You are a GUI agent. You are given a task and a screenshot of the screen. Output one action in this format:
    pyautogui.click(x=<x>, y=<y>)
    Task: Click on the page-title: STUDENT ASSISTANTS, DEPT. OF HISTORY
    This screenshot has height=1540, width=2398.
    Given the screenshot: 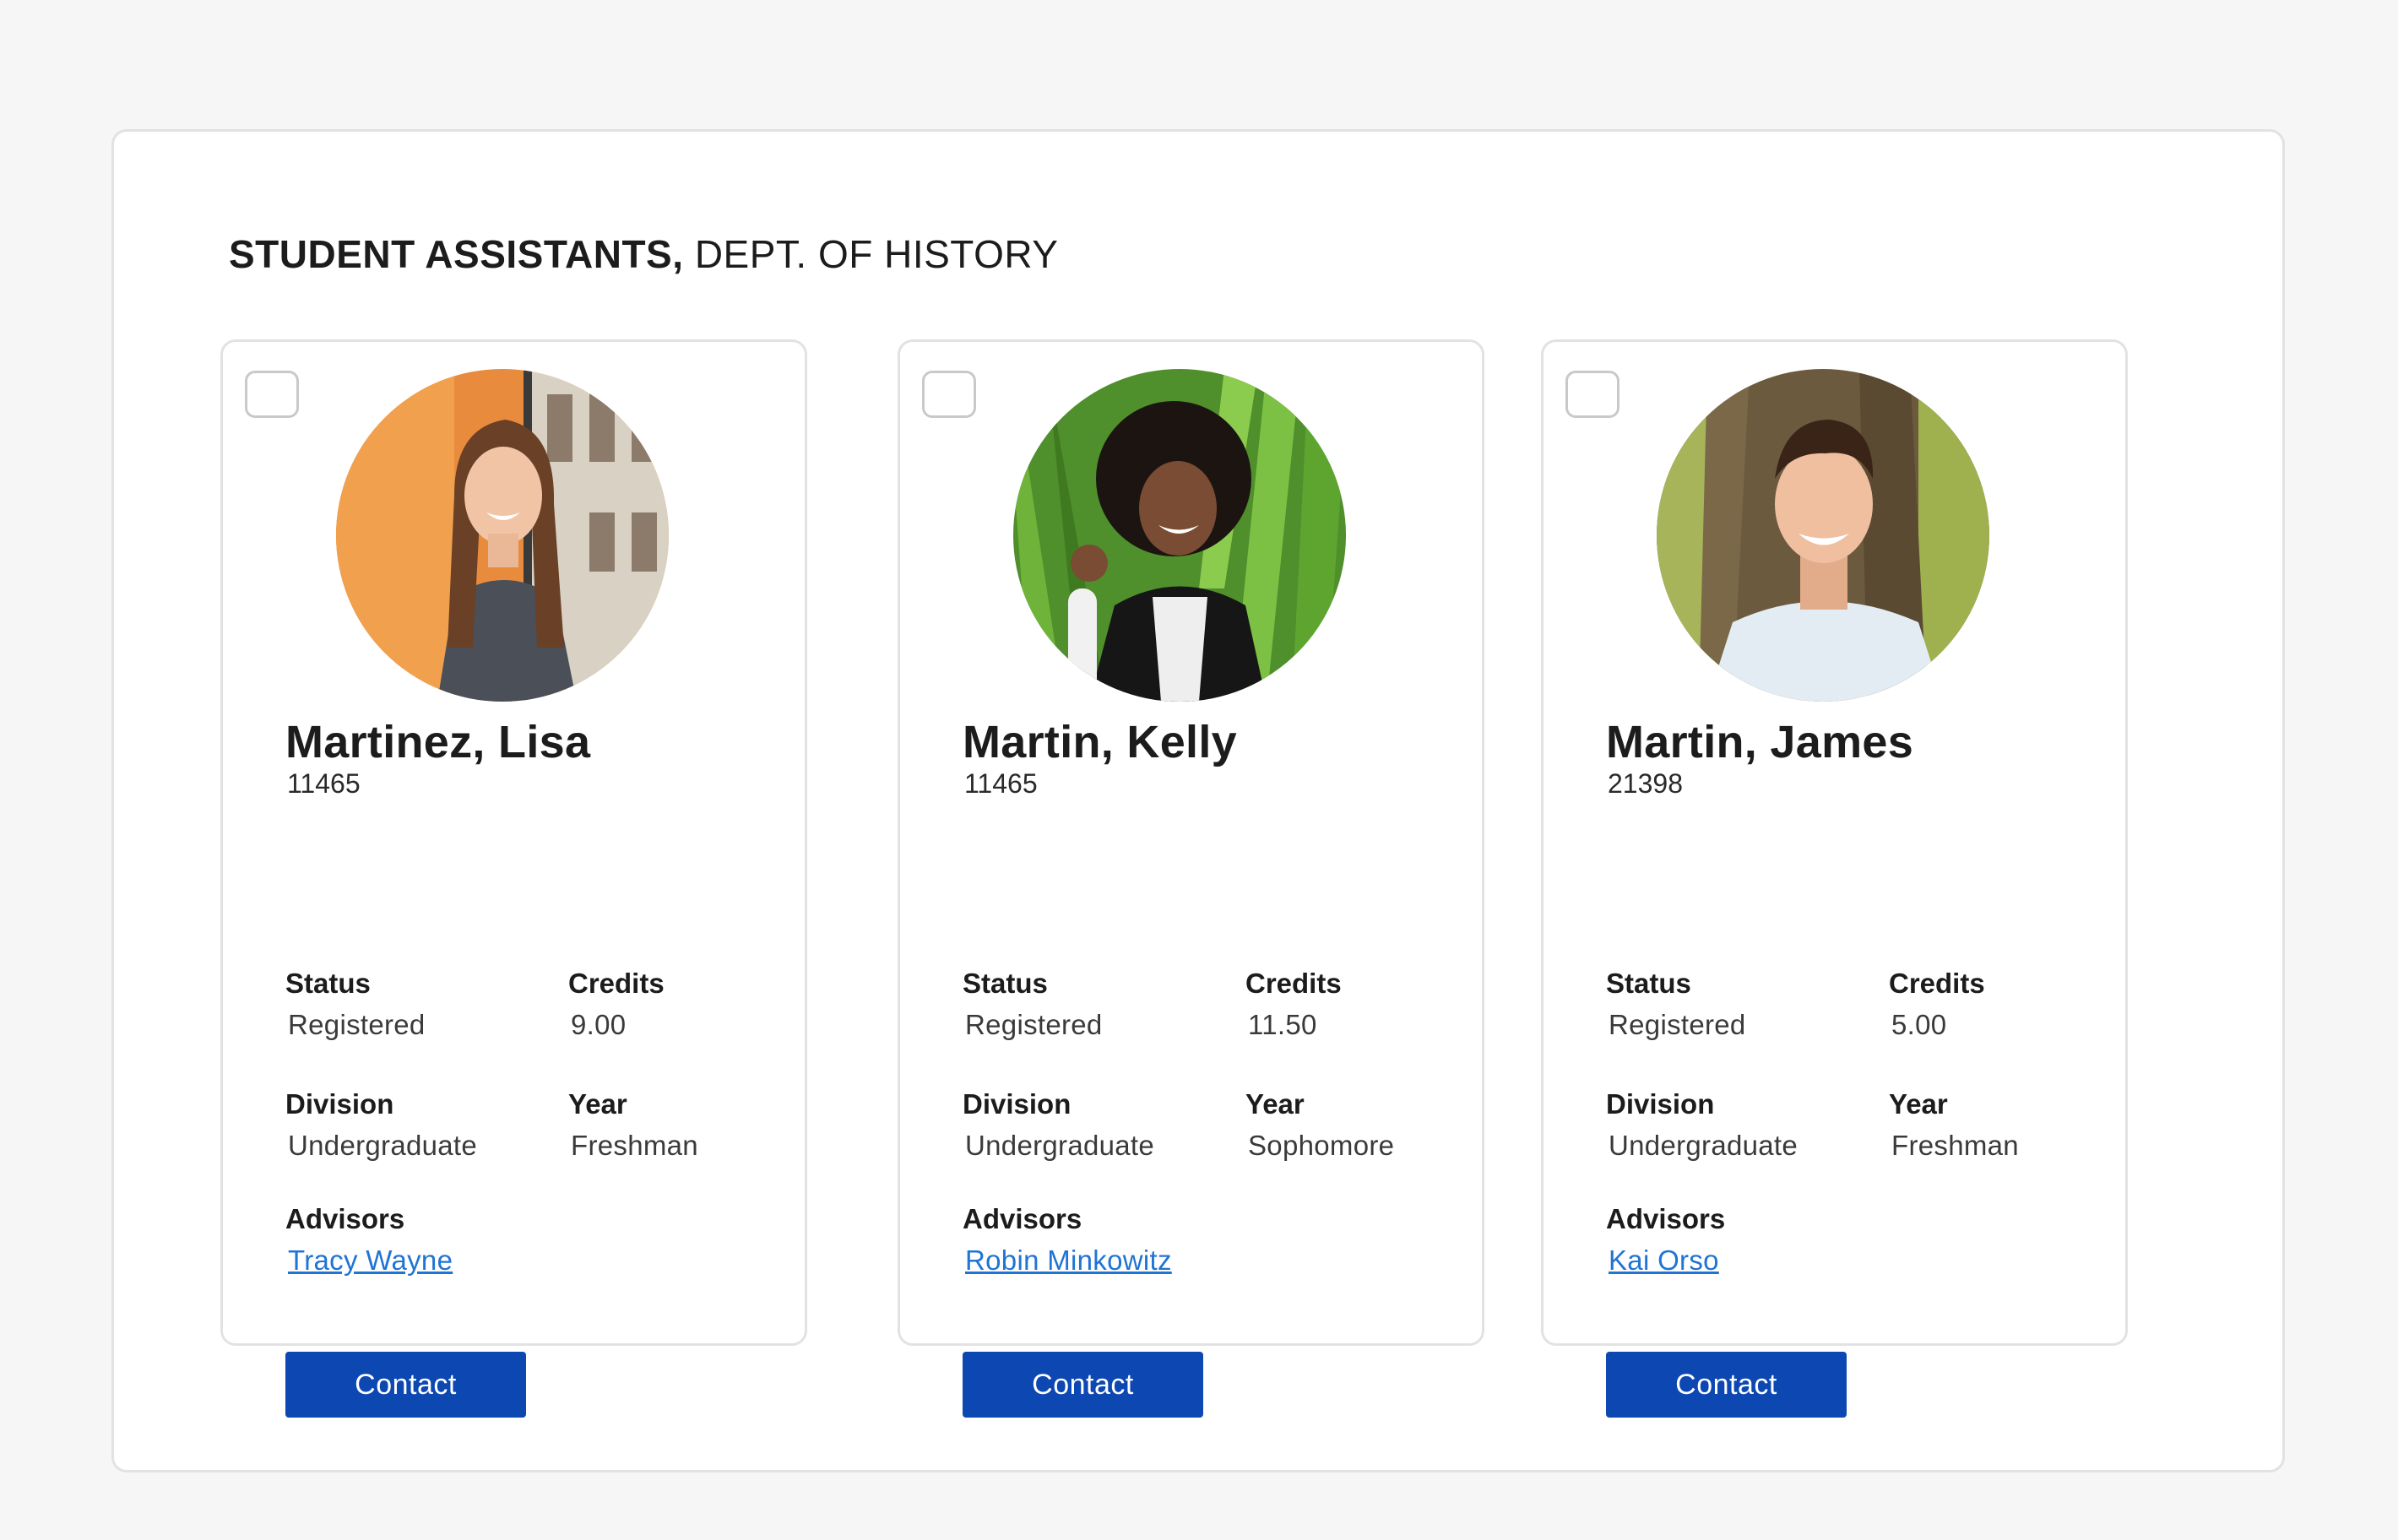 What is the action you would take?
    pyautogui.click(x=643, y=254)
    